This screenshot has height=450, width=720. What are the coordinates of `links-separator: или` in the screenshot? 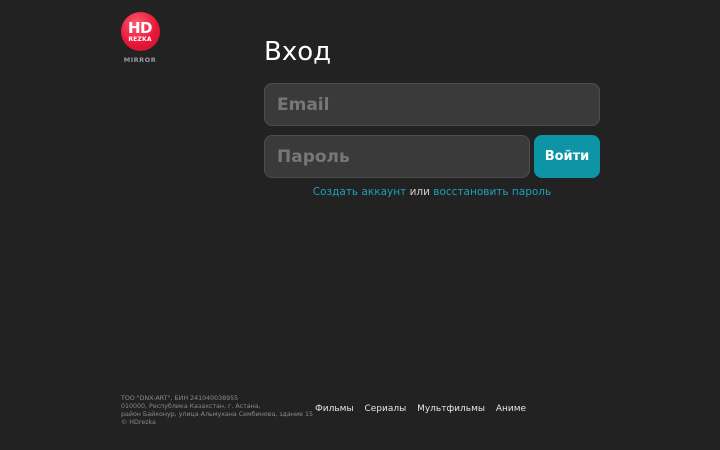 It's located at (421, 192).